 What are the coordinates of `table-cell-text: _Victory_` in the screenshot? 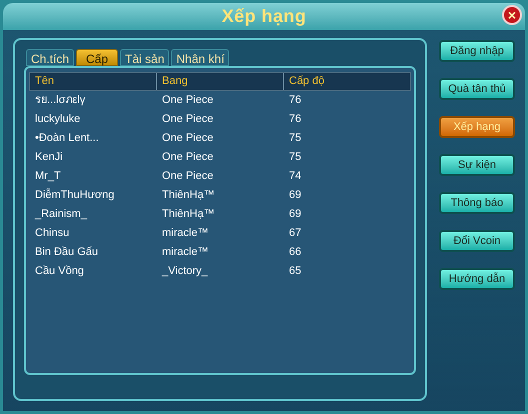 It's located at (184, 272).